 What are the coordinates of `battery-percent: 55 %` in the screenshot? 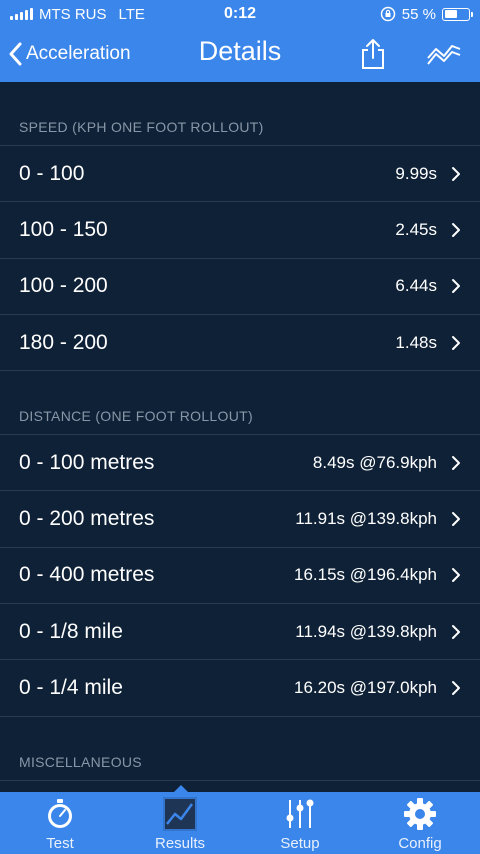 It's located at (418, 14).